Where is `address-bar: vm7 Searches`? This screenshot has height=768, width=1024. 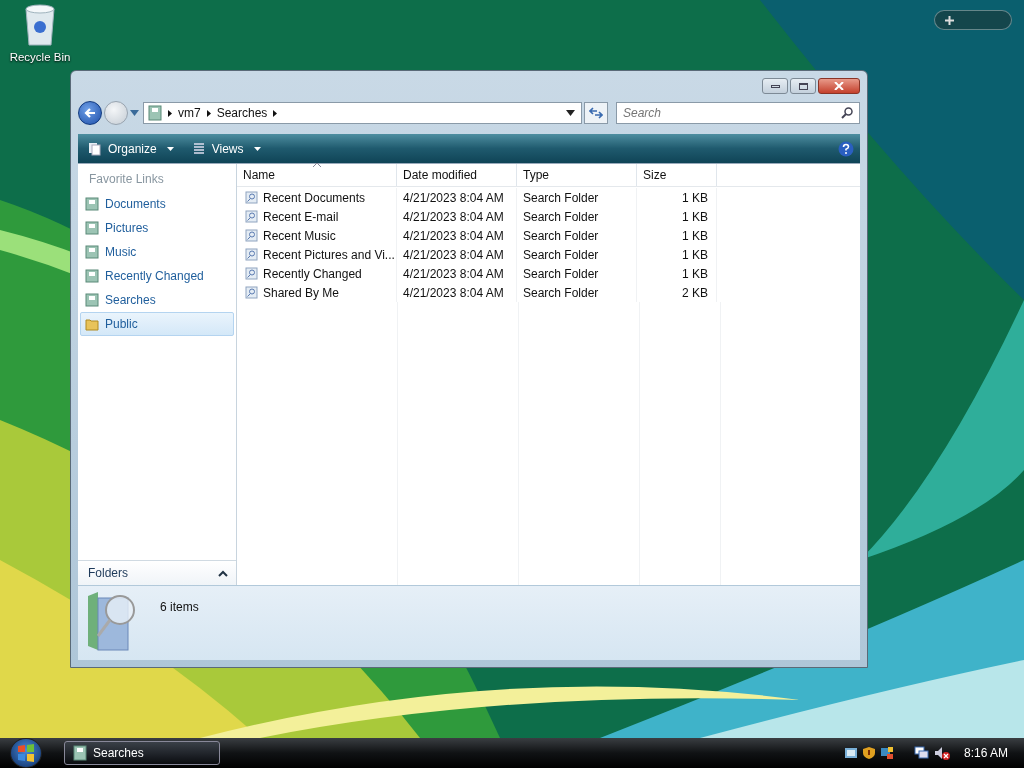 address-bar: vm7 Searches is located at coordinates (362, 113).